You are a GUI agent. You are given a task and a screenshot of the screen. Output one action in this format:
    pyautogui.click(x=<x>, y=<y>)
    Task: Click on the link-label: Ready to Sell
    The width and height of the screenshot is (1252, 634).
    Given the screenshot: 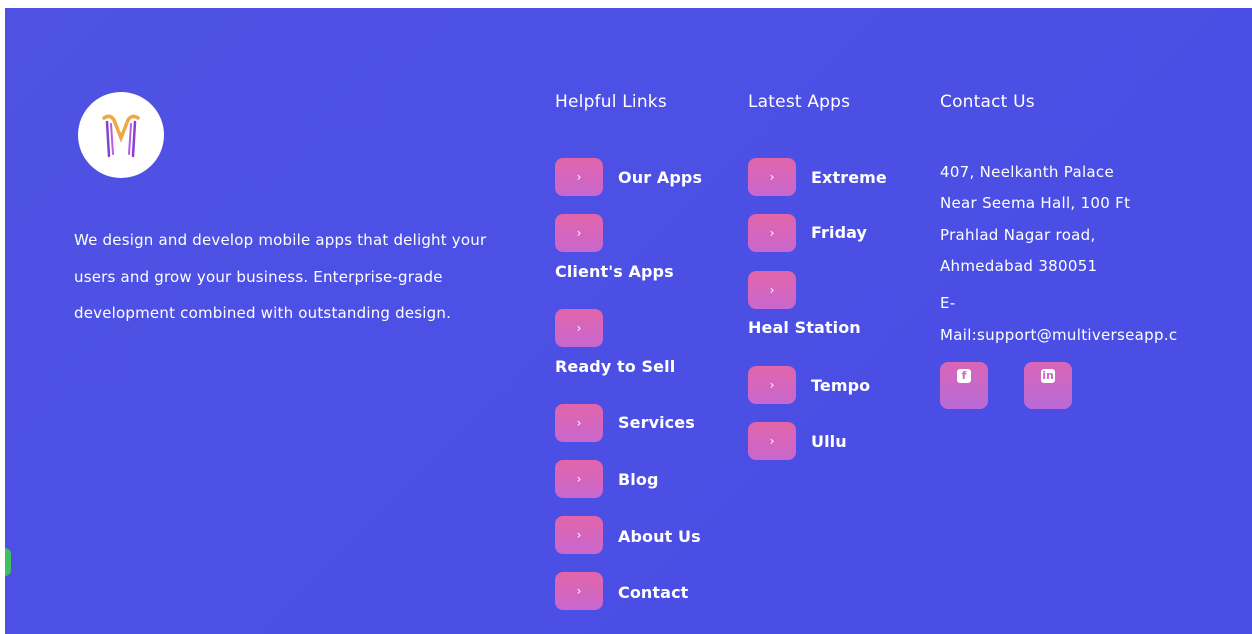 What is the action you would take?
    pyautogui.click(x=615, y=366)
    